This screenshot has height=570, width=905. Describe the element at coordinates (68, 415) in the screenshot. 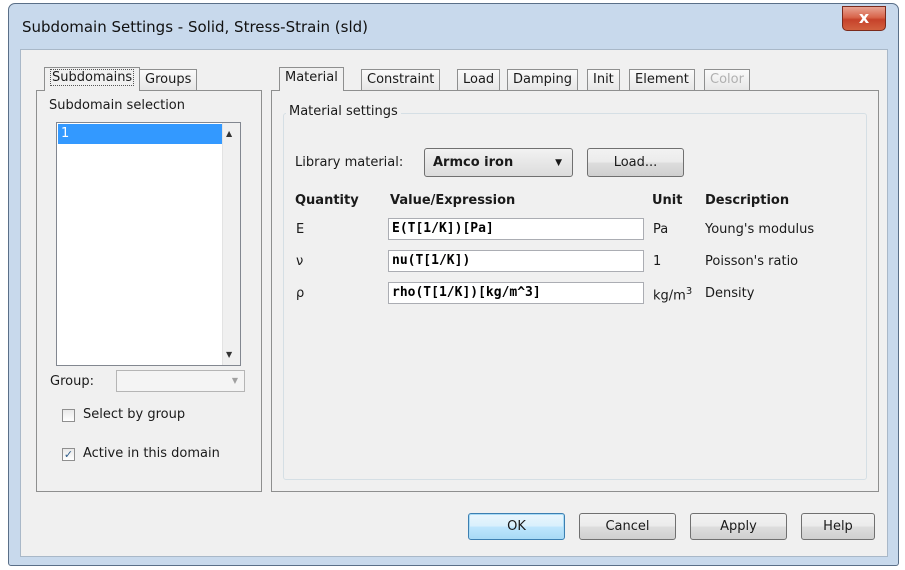

I see `select-by-group-checkbox` at that location.